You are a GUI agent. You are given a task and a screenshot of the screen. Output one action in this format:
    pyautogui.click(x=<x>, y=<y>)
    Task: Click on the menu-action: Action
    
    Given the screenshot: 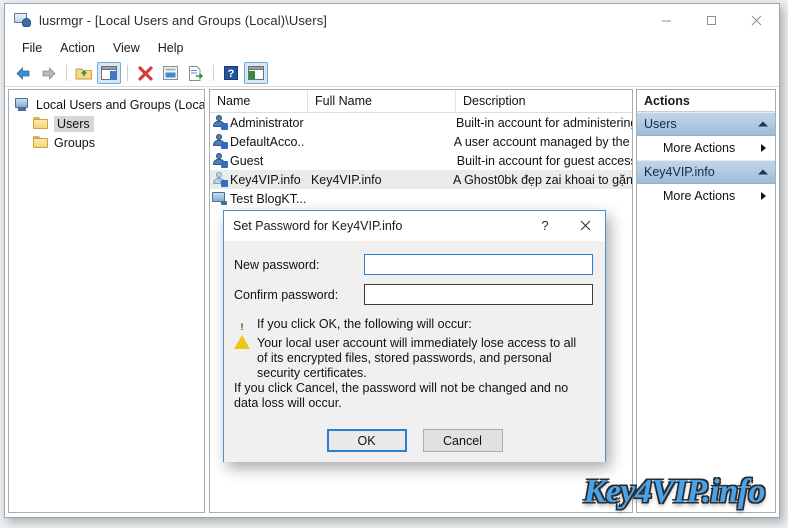 What is the action you would take?
    pyautogui.click(x=77, y=48)
    